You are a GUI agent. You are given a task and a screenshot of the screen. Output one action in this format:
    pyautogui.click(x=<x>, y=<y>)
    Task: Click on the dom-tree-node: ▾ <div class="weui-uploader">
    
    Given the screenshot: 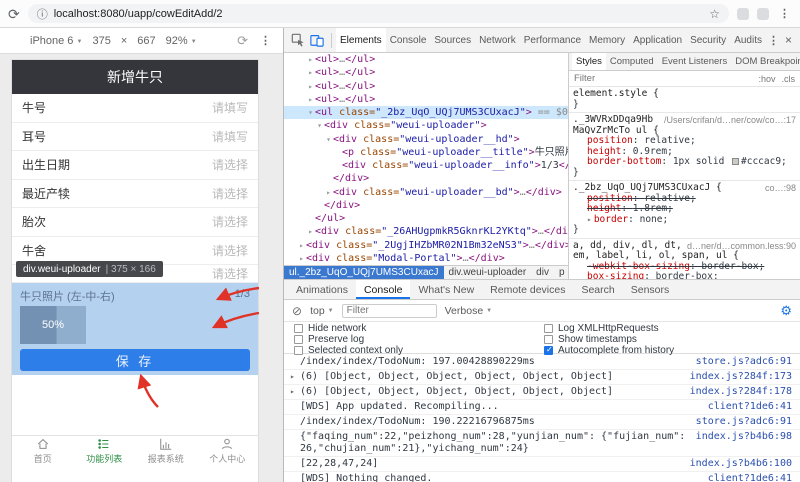 What is the action you would take?
    pyautogui.click(x=426, y=125)
    